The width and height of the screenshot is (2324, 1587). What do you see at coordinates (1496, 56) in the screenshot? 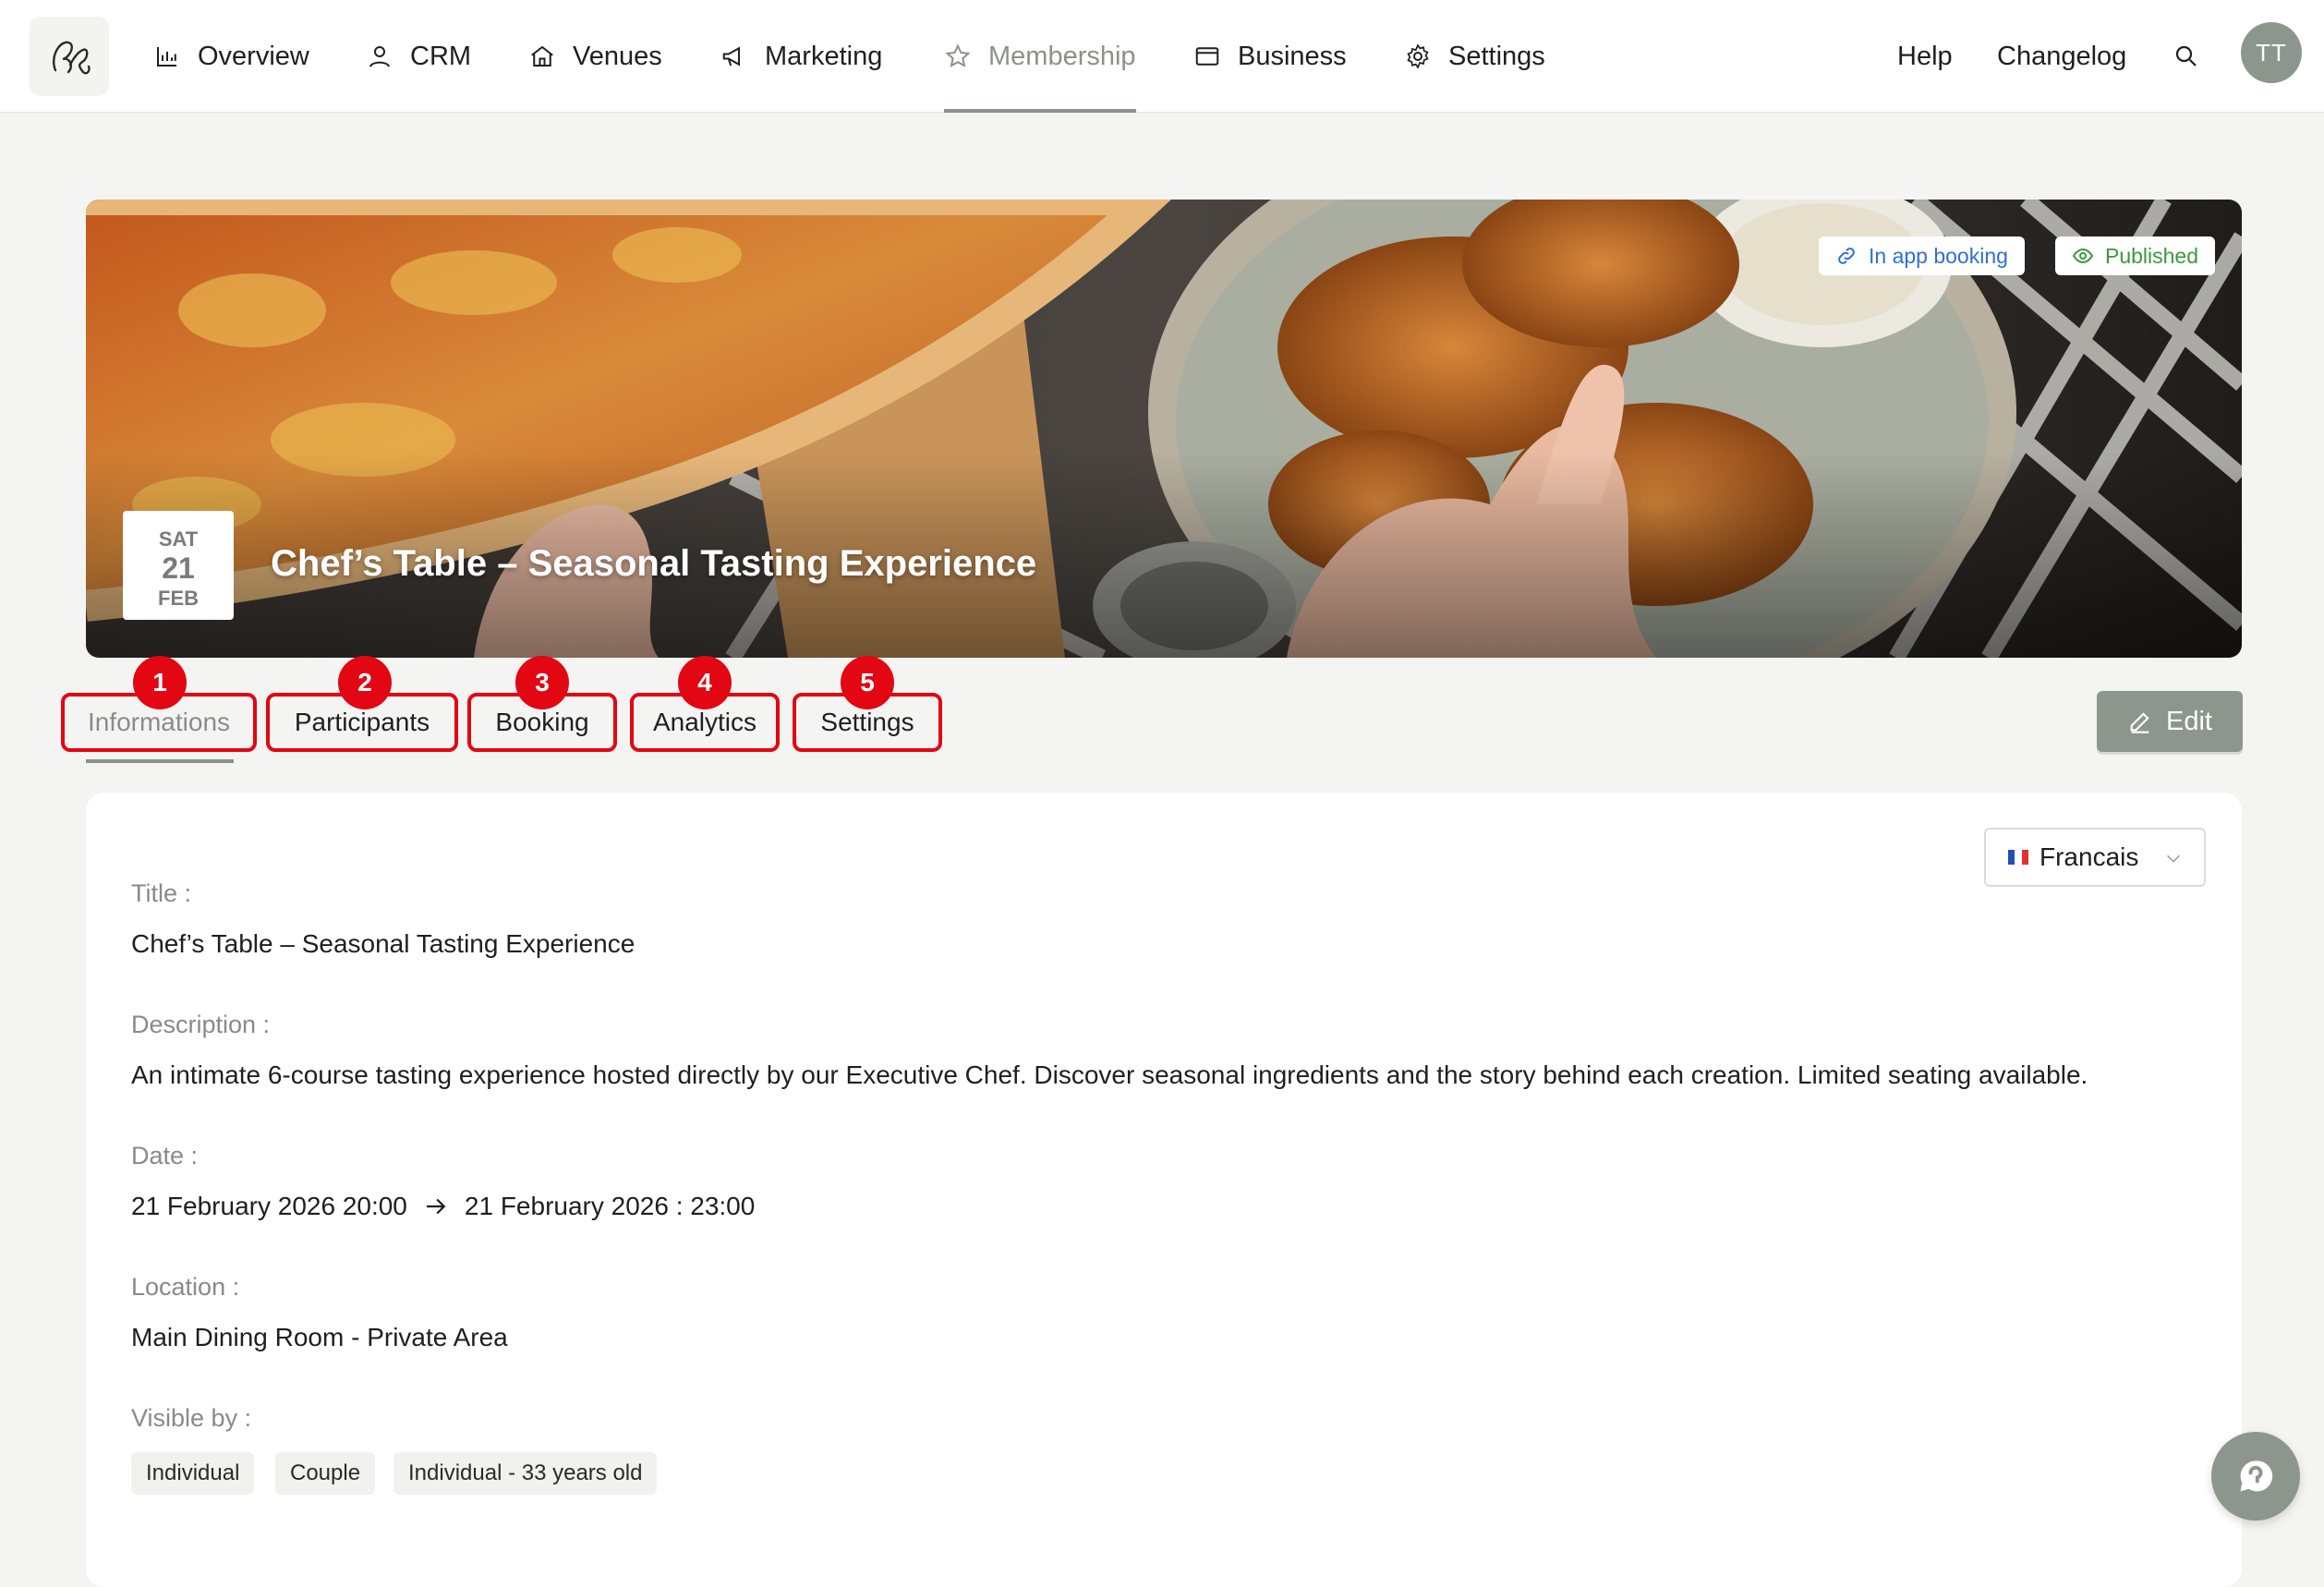
I see `nav-item-label: Settings` at bounding box center [1496, 56].